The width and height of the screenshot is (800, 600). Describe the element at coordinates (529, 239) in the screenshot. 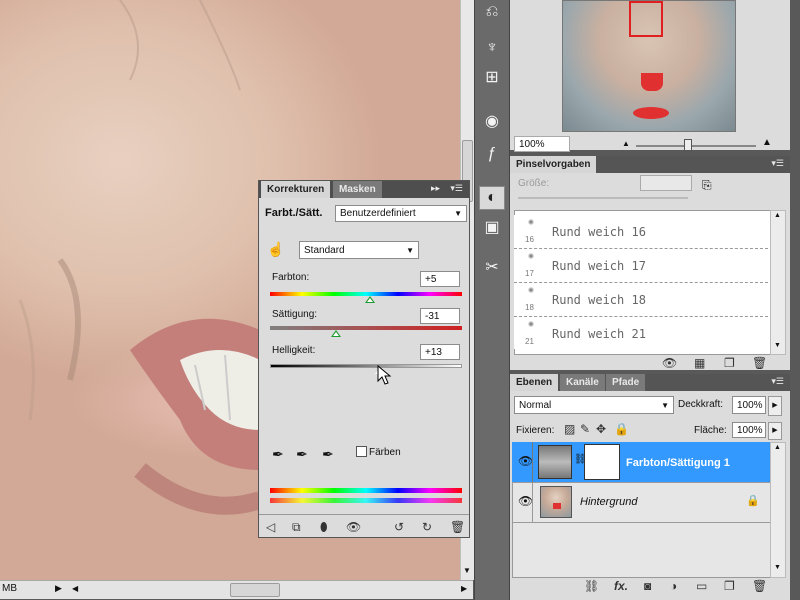

I see `brush-size: 16` at that location.